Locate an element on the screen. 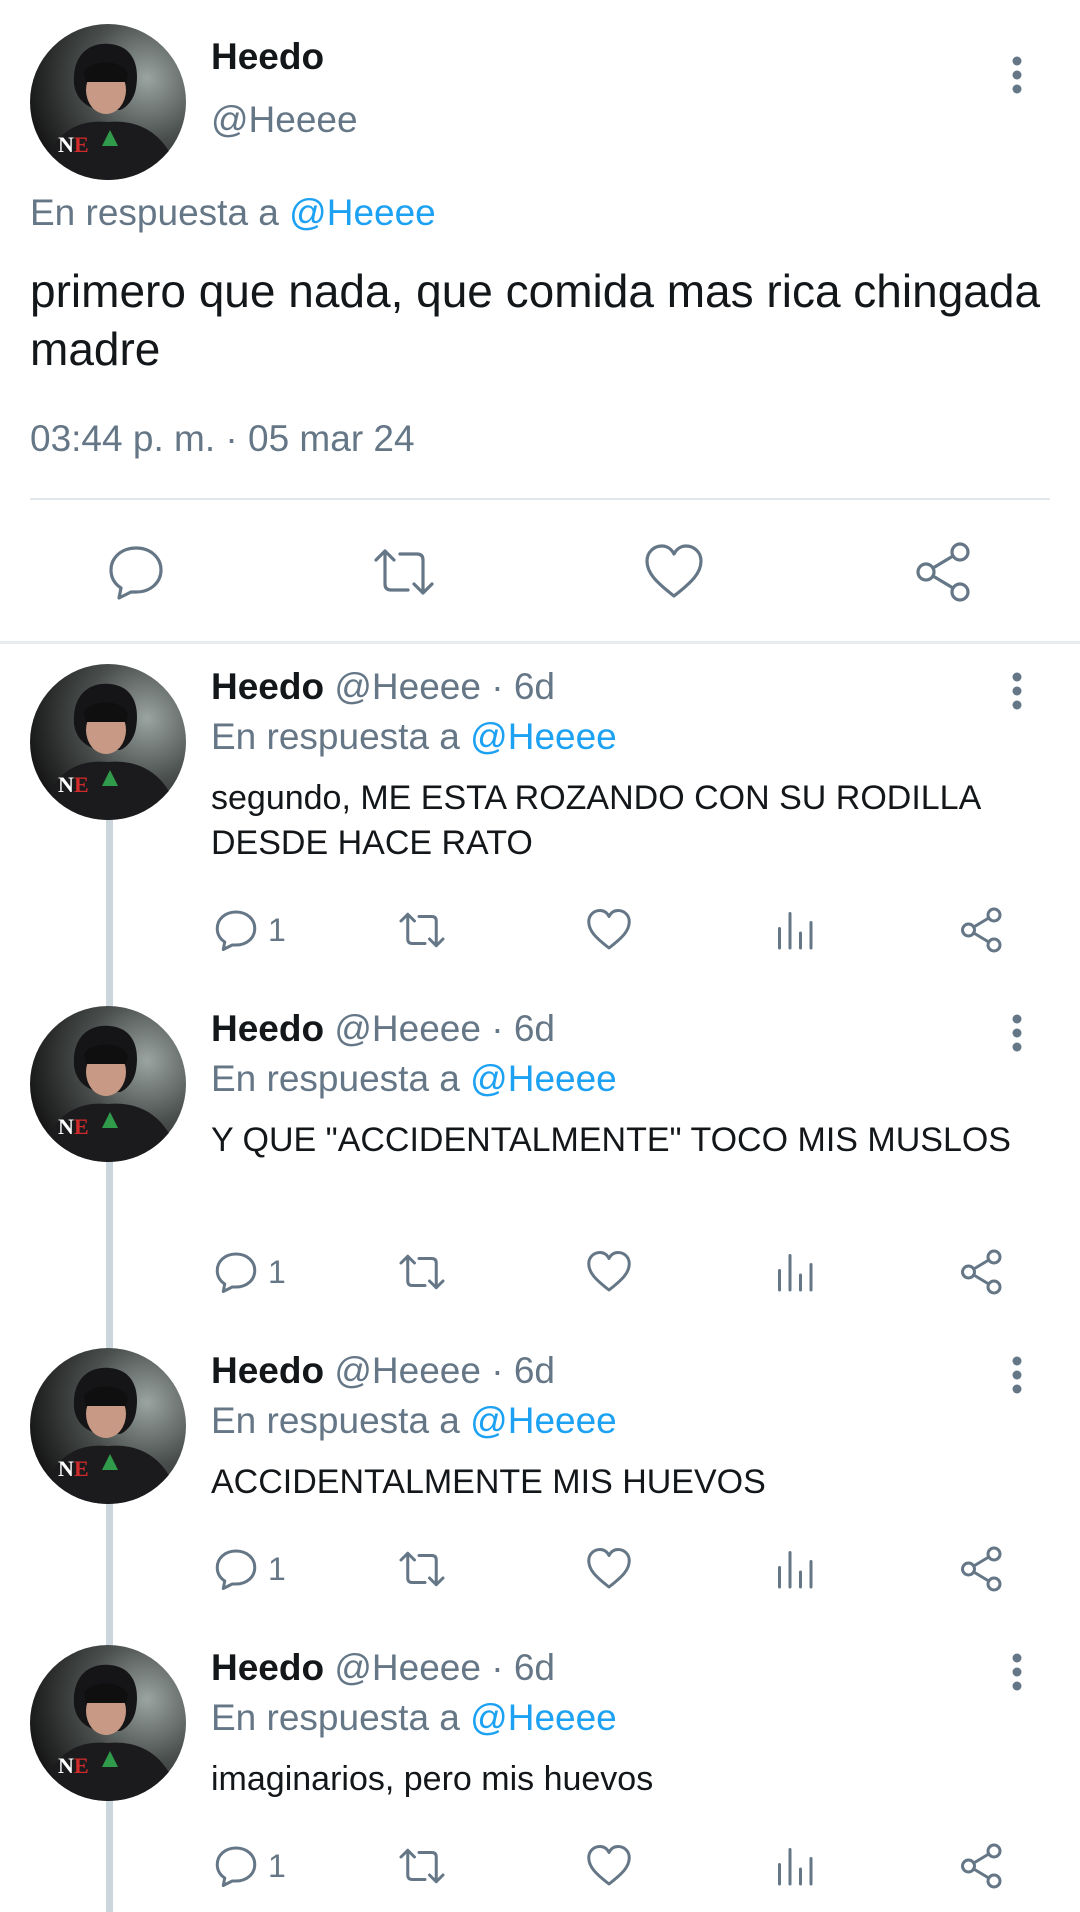 The height and width of the screenshot is (1912, 1080). tweet-text: imaginarios, pero mis huevos is located at coordinates (432, 1779).